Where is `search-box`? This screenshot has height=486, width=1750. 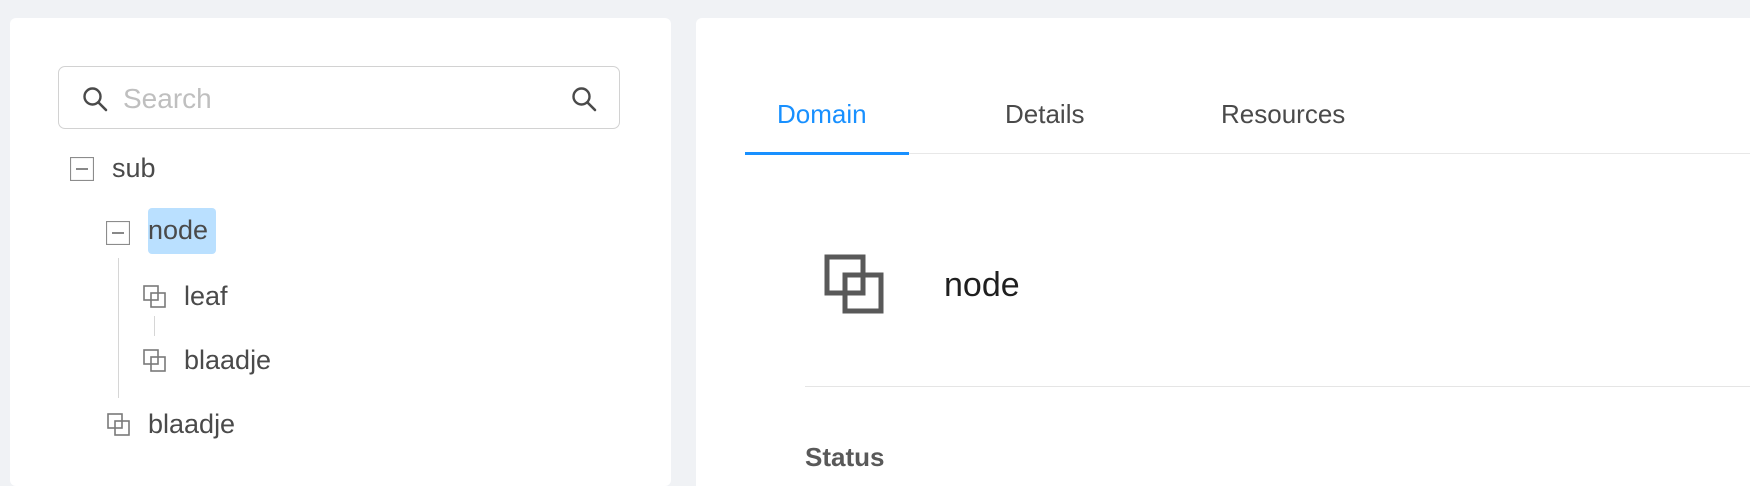
search-box is located at coordinates (339, 97).